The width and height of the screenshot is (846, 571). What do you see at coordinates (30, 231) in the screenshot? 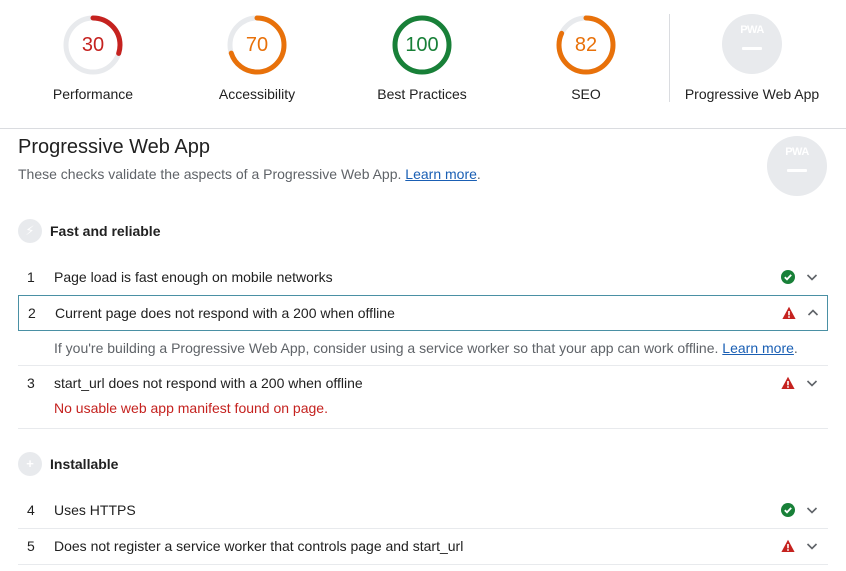
I see `lightning-icon: ⚡︎` at bounding box center [30, 231].